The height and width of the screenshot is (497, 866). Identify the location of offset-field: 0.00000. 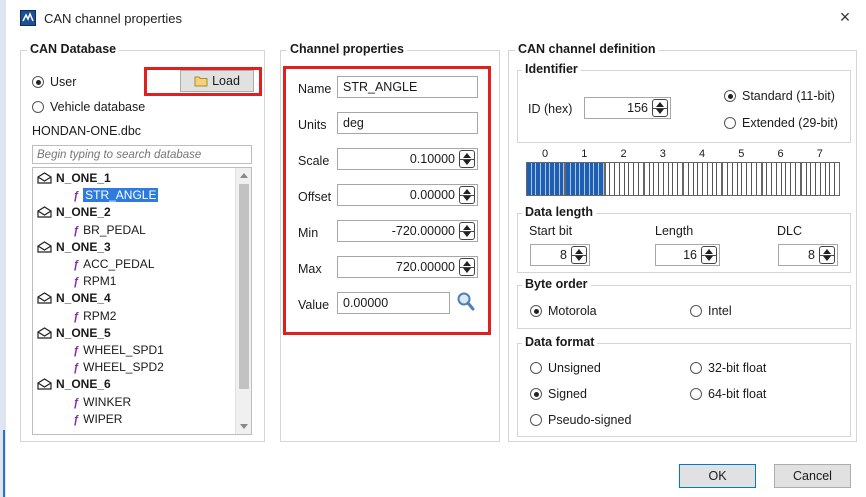
(407, 195).